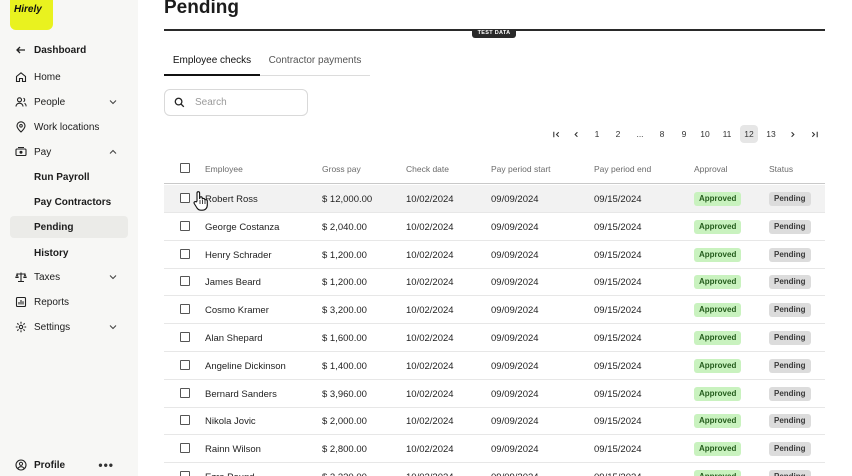 This screenshot has width=852, height=476. Describe the element at coordinates (727, 134) in the screenshot. I see `page-button: 11` at that location.